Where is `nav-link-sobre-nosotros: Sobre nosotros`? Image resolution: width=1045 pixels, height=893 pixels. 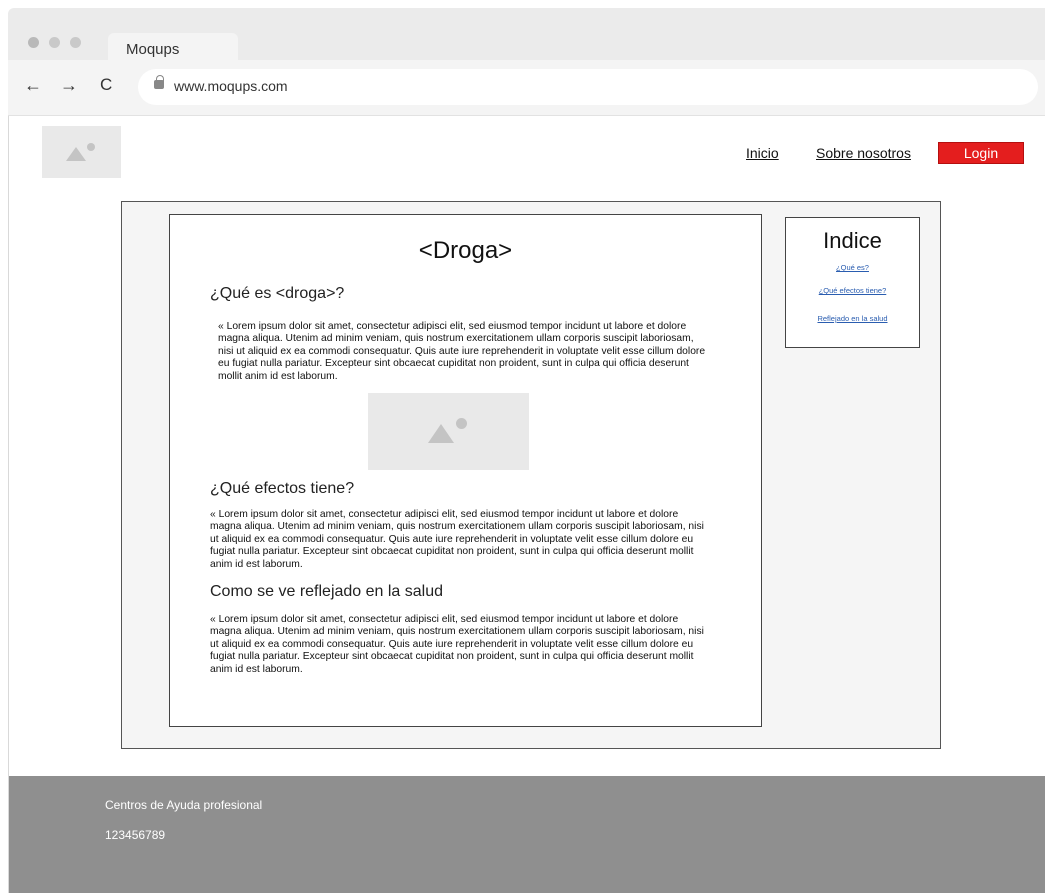 nav-link-sobre-nosotros: Sobre nosotros is located at coordinates (863, 153).